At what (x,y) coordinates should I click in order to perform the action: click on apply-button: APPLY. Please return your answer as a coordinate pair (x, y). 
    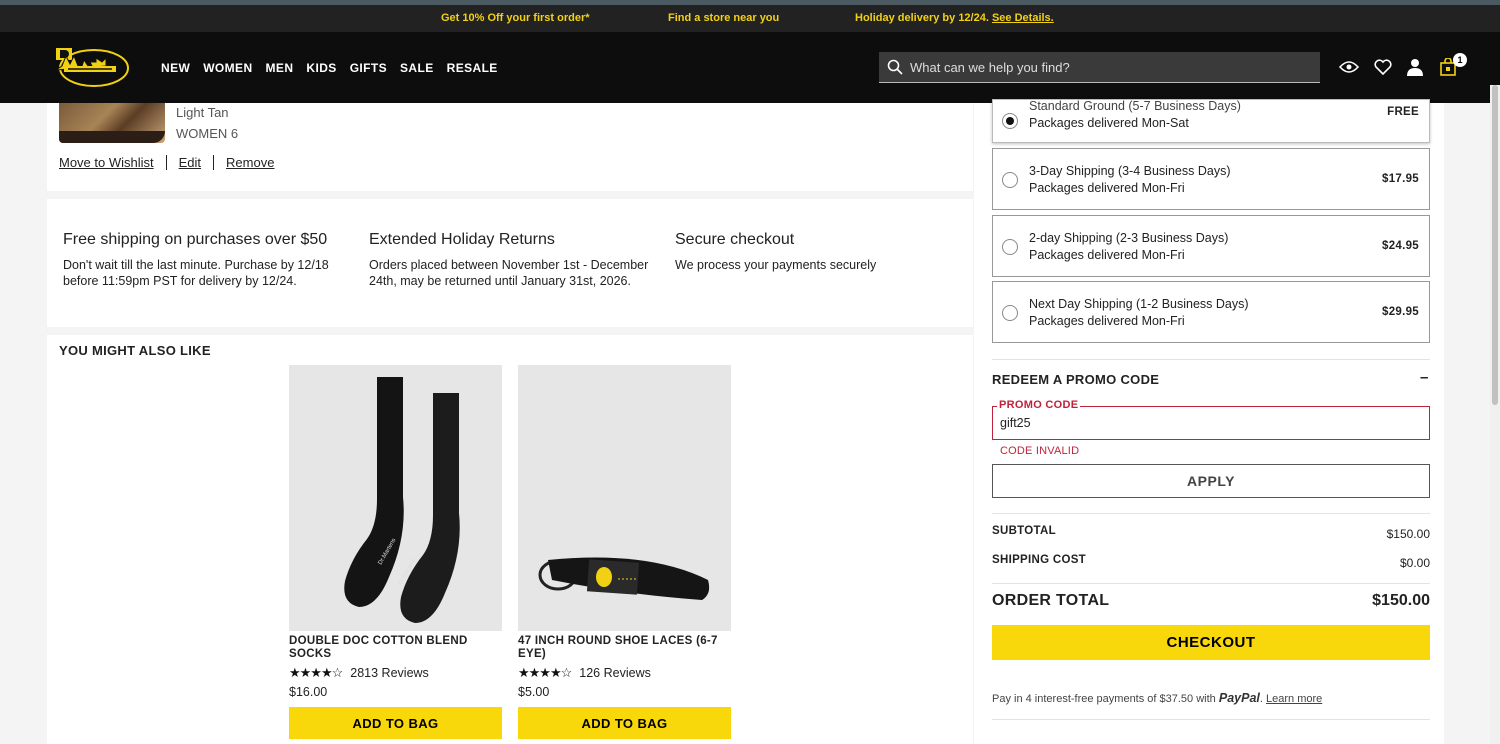
    Looking at the image, I should click on (1211, 481).